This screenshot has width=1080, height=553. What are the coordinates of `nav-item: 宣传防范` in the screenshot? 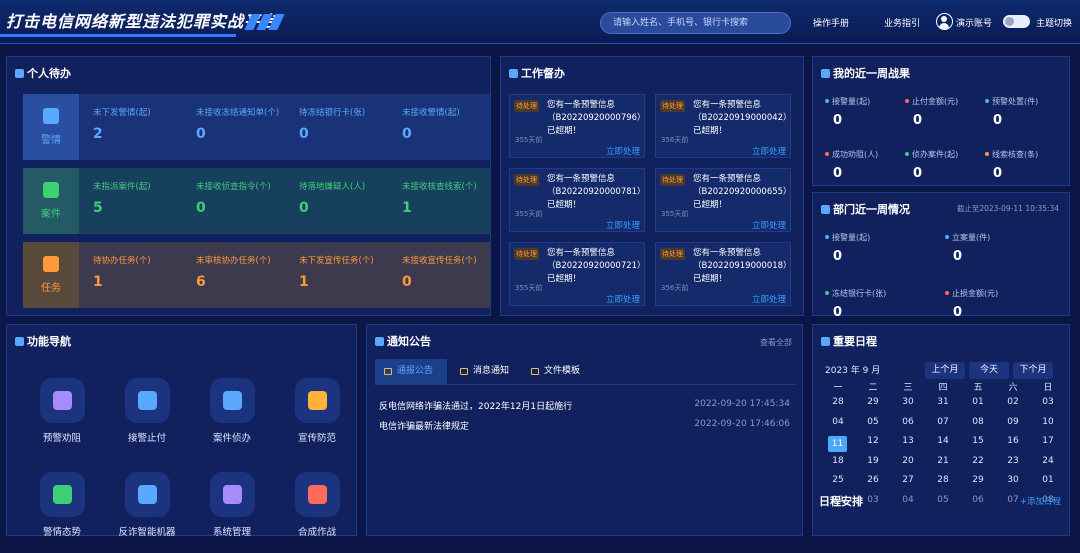 It's located at (317, 411).